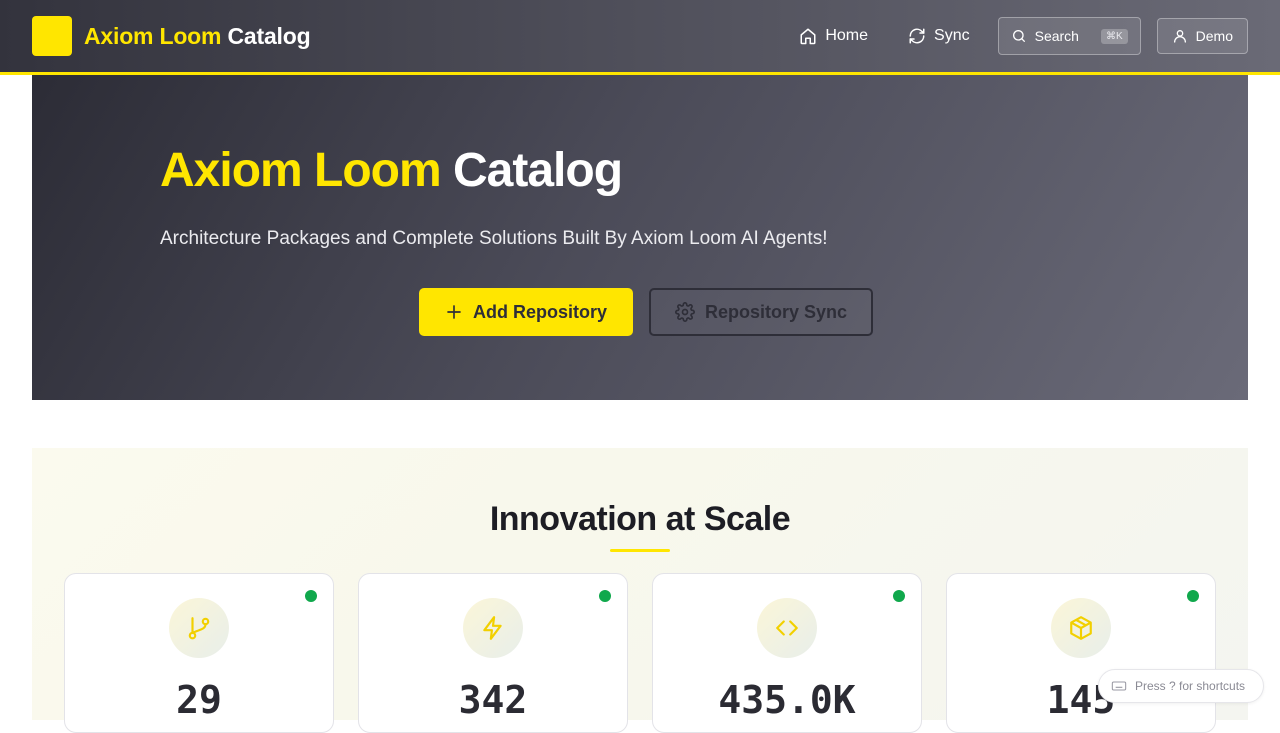 The image size is (1280, 733). I want to click on plus-icon, so click(454, 312).